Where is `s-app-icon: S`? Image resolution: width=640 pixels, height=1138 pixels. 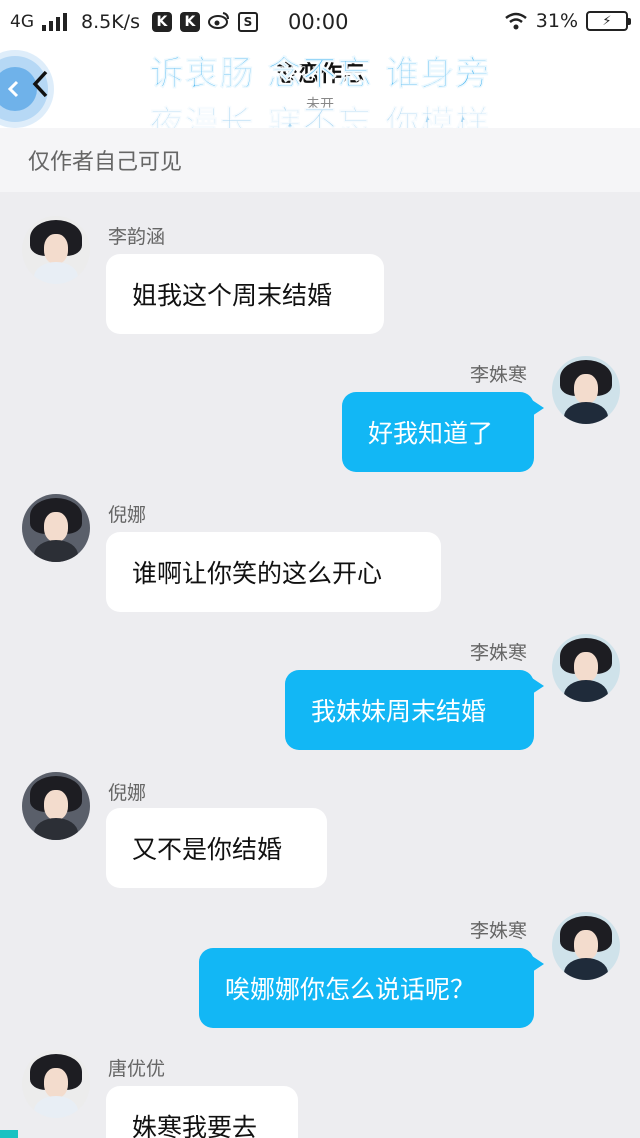 s-app-icon: S is located at coordinates (247, 22).